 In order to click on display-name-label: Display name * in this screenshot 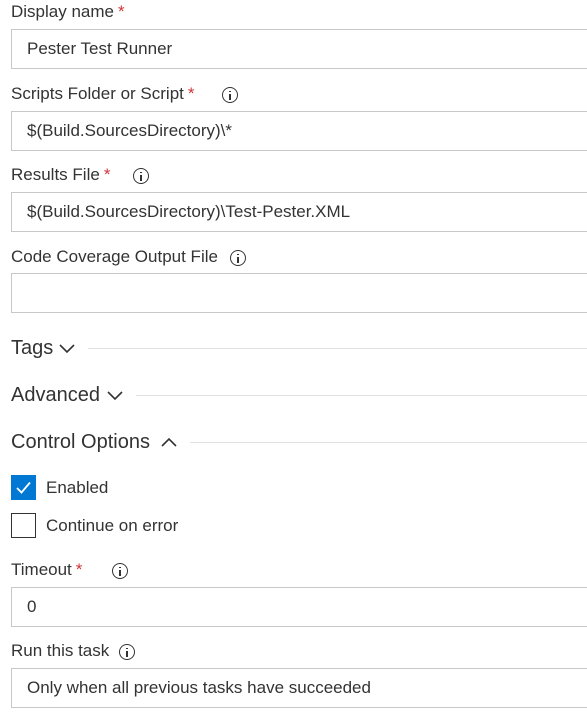, I will do `click(68, 12)`.